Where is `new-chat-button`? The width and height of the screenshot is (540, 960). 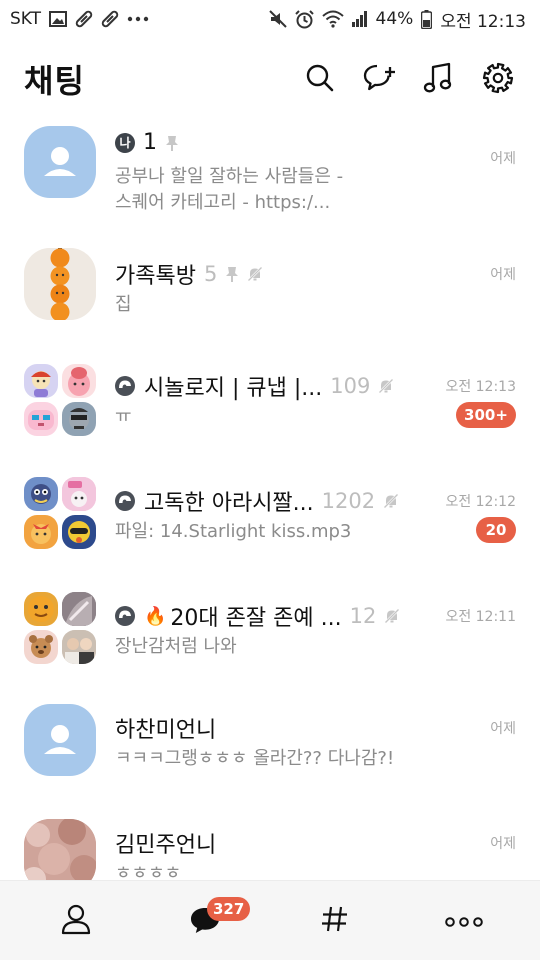
new-chat-button is located at coordinates (380, 78).